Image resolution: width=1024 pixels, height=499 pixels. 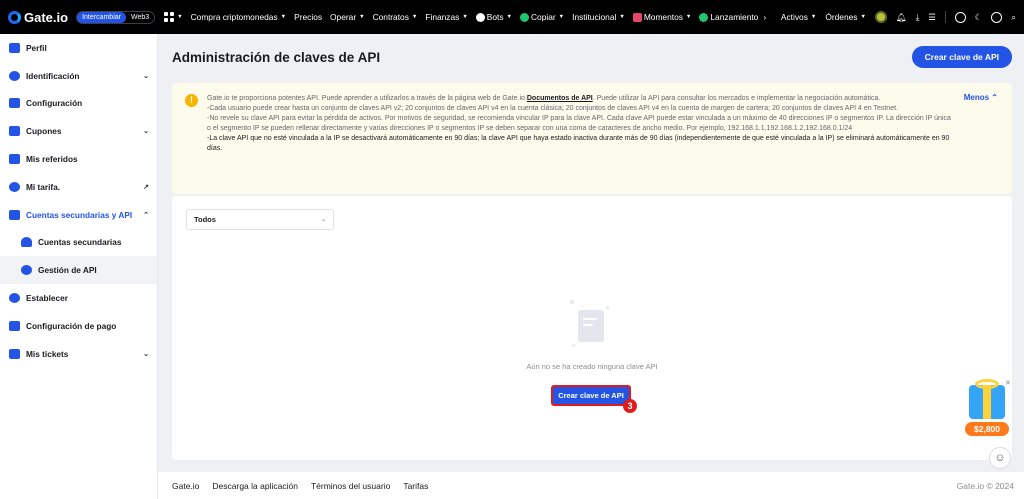 What do you see at coordinates (630, 406) in the screenshot?
I see `step-badge: 3` at bounding box center [630, 406].